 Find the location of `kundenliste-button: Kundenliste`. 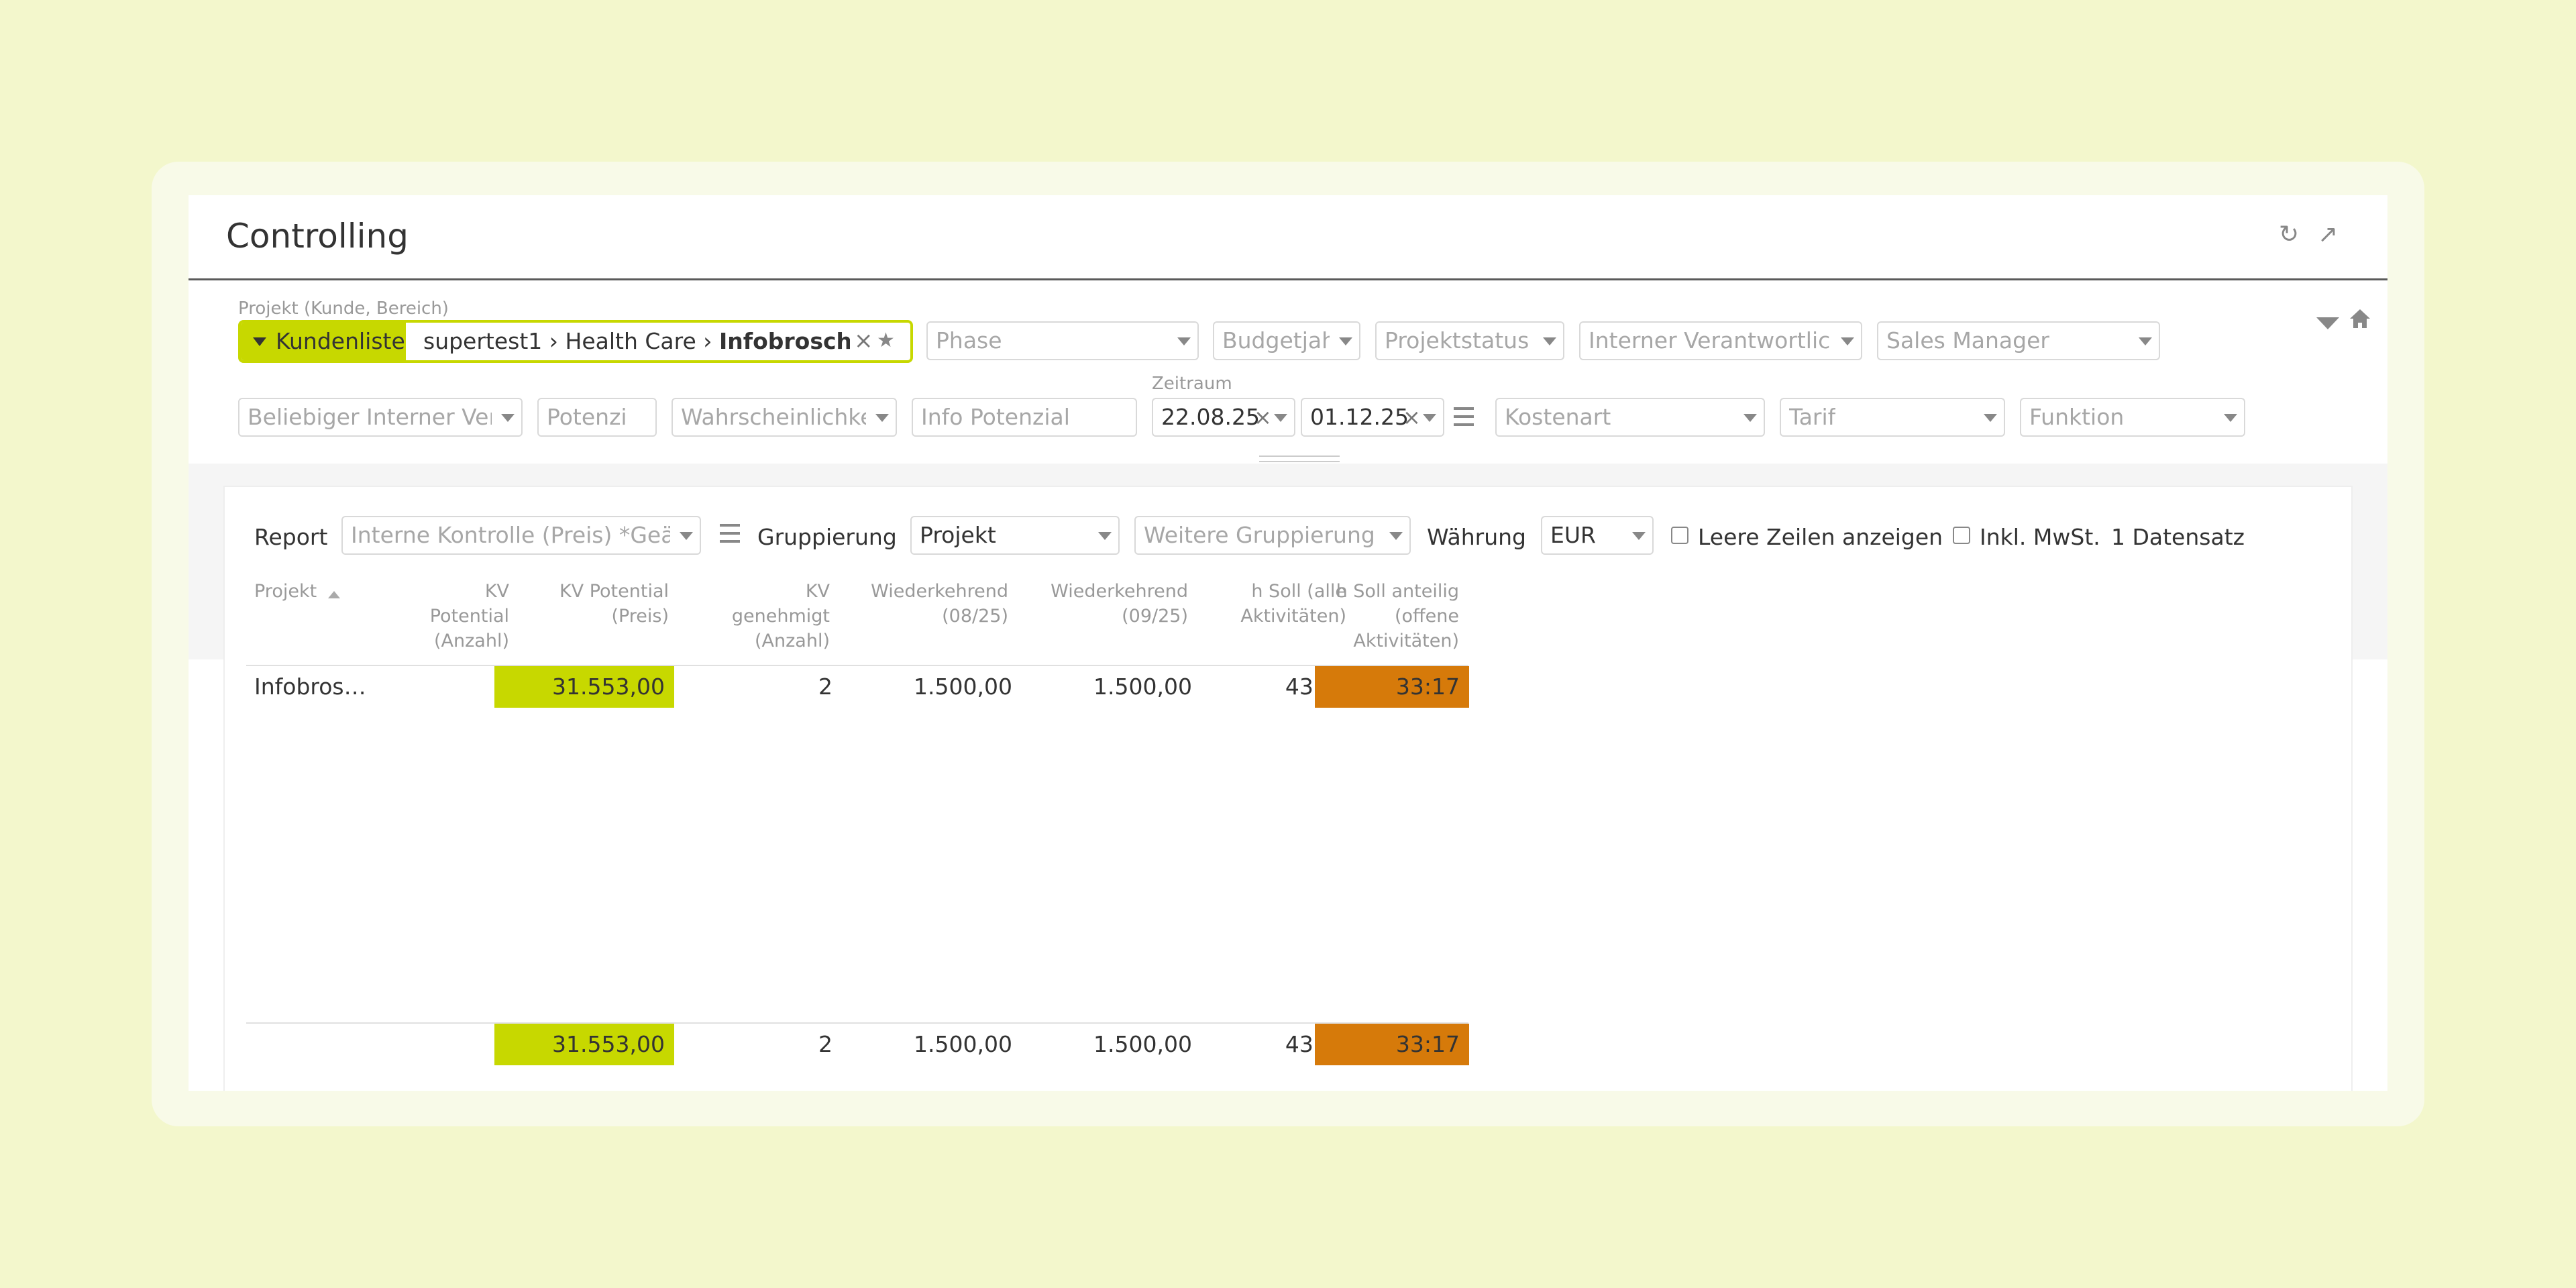

kundenliste-button: Kundenliste is located at coordinates (323, 341).